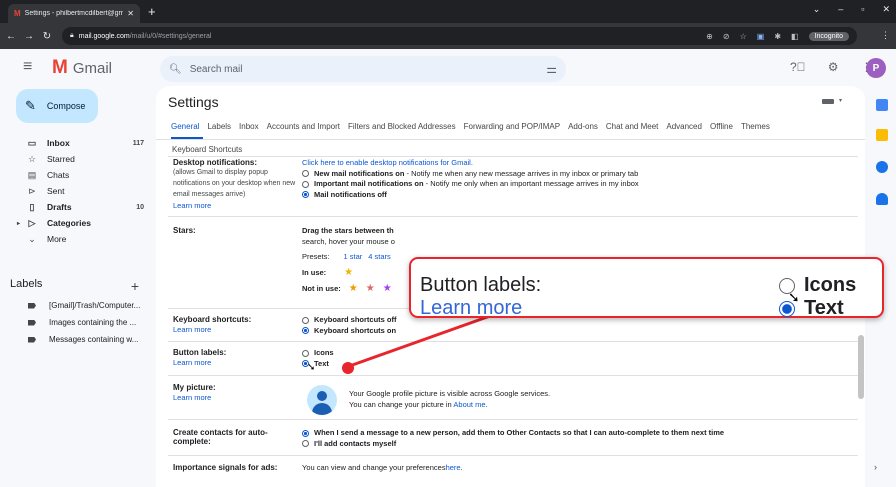 Image resolution: width=896 pixels, height=487 pixels. I want to click on settings-scrollbar, so click(861, 367).